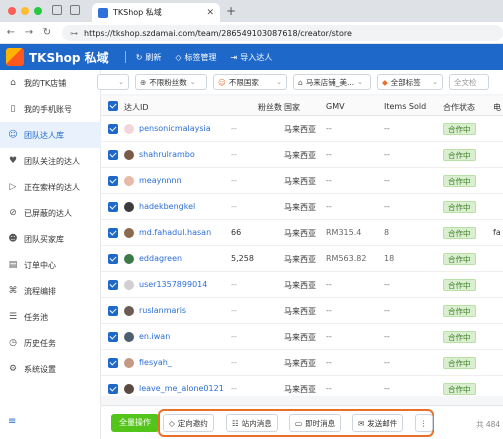  What do you see at coordinates (459, 107) in the screenshot?
I see `column-header-status: 合作状态` at bounding box center [459, 107].